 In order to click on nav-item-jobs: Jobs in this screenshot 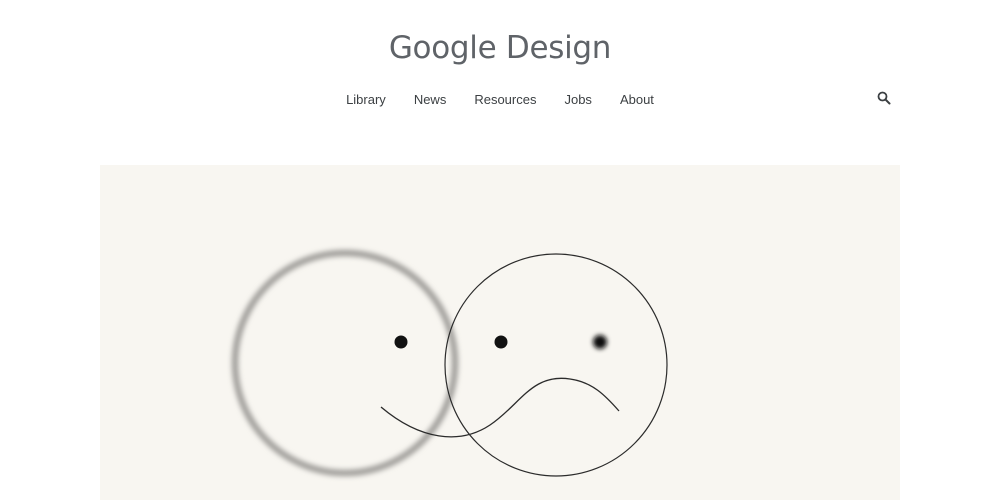, I will do `click(577, 99)`.